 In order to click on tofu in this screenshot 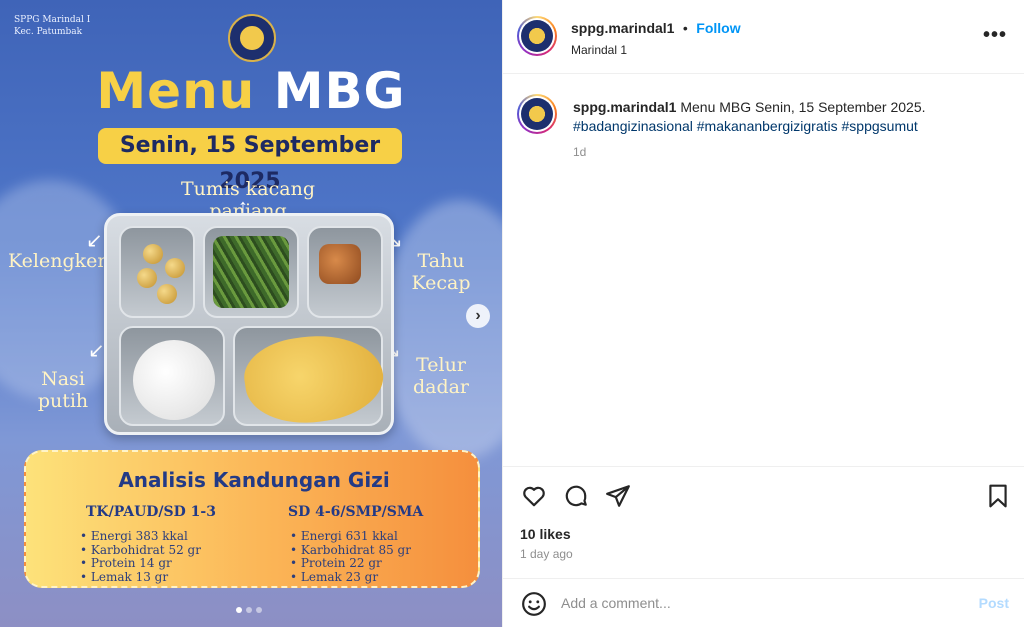, I will do `click(340, 264)`.